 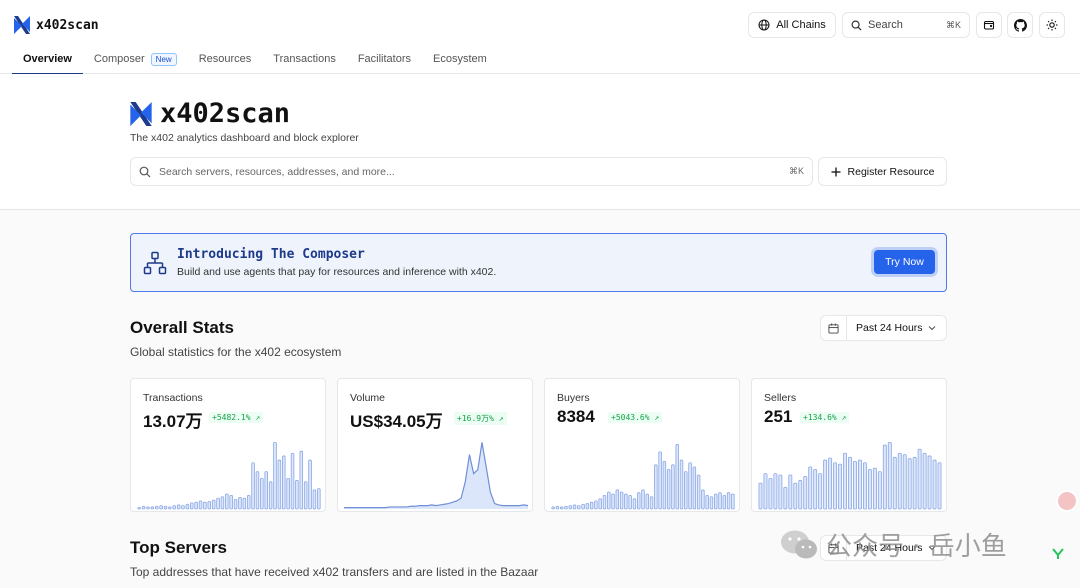 I want to click on try-now-button: Try Now, so click(x=904, y=262).